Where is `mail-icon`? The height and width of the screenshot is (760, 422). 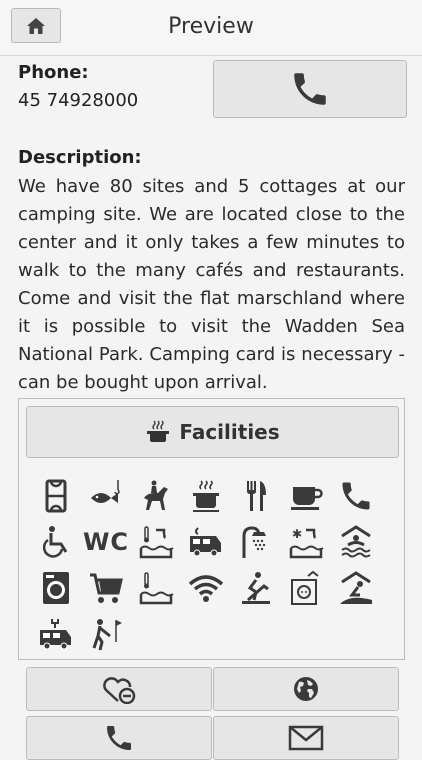
mail-icon is located at coordinates (306, 738).